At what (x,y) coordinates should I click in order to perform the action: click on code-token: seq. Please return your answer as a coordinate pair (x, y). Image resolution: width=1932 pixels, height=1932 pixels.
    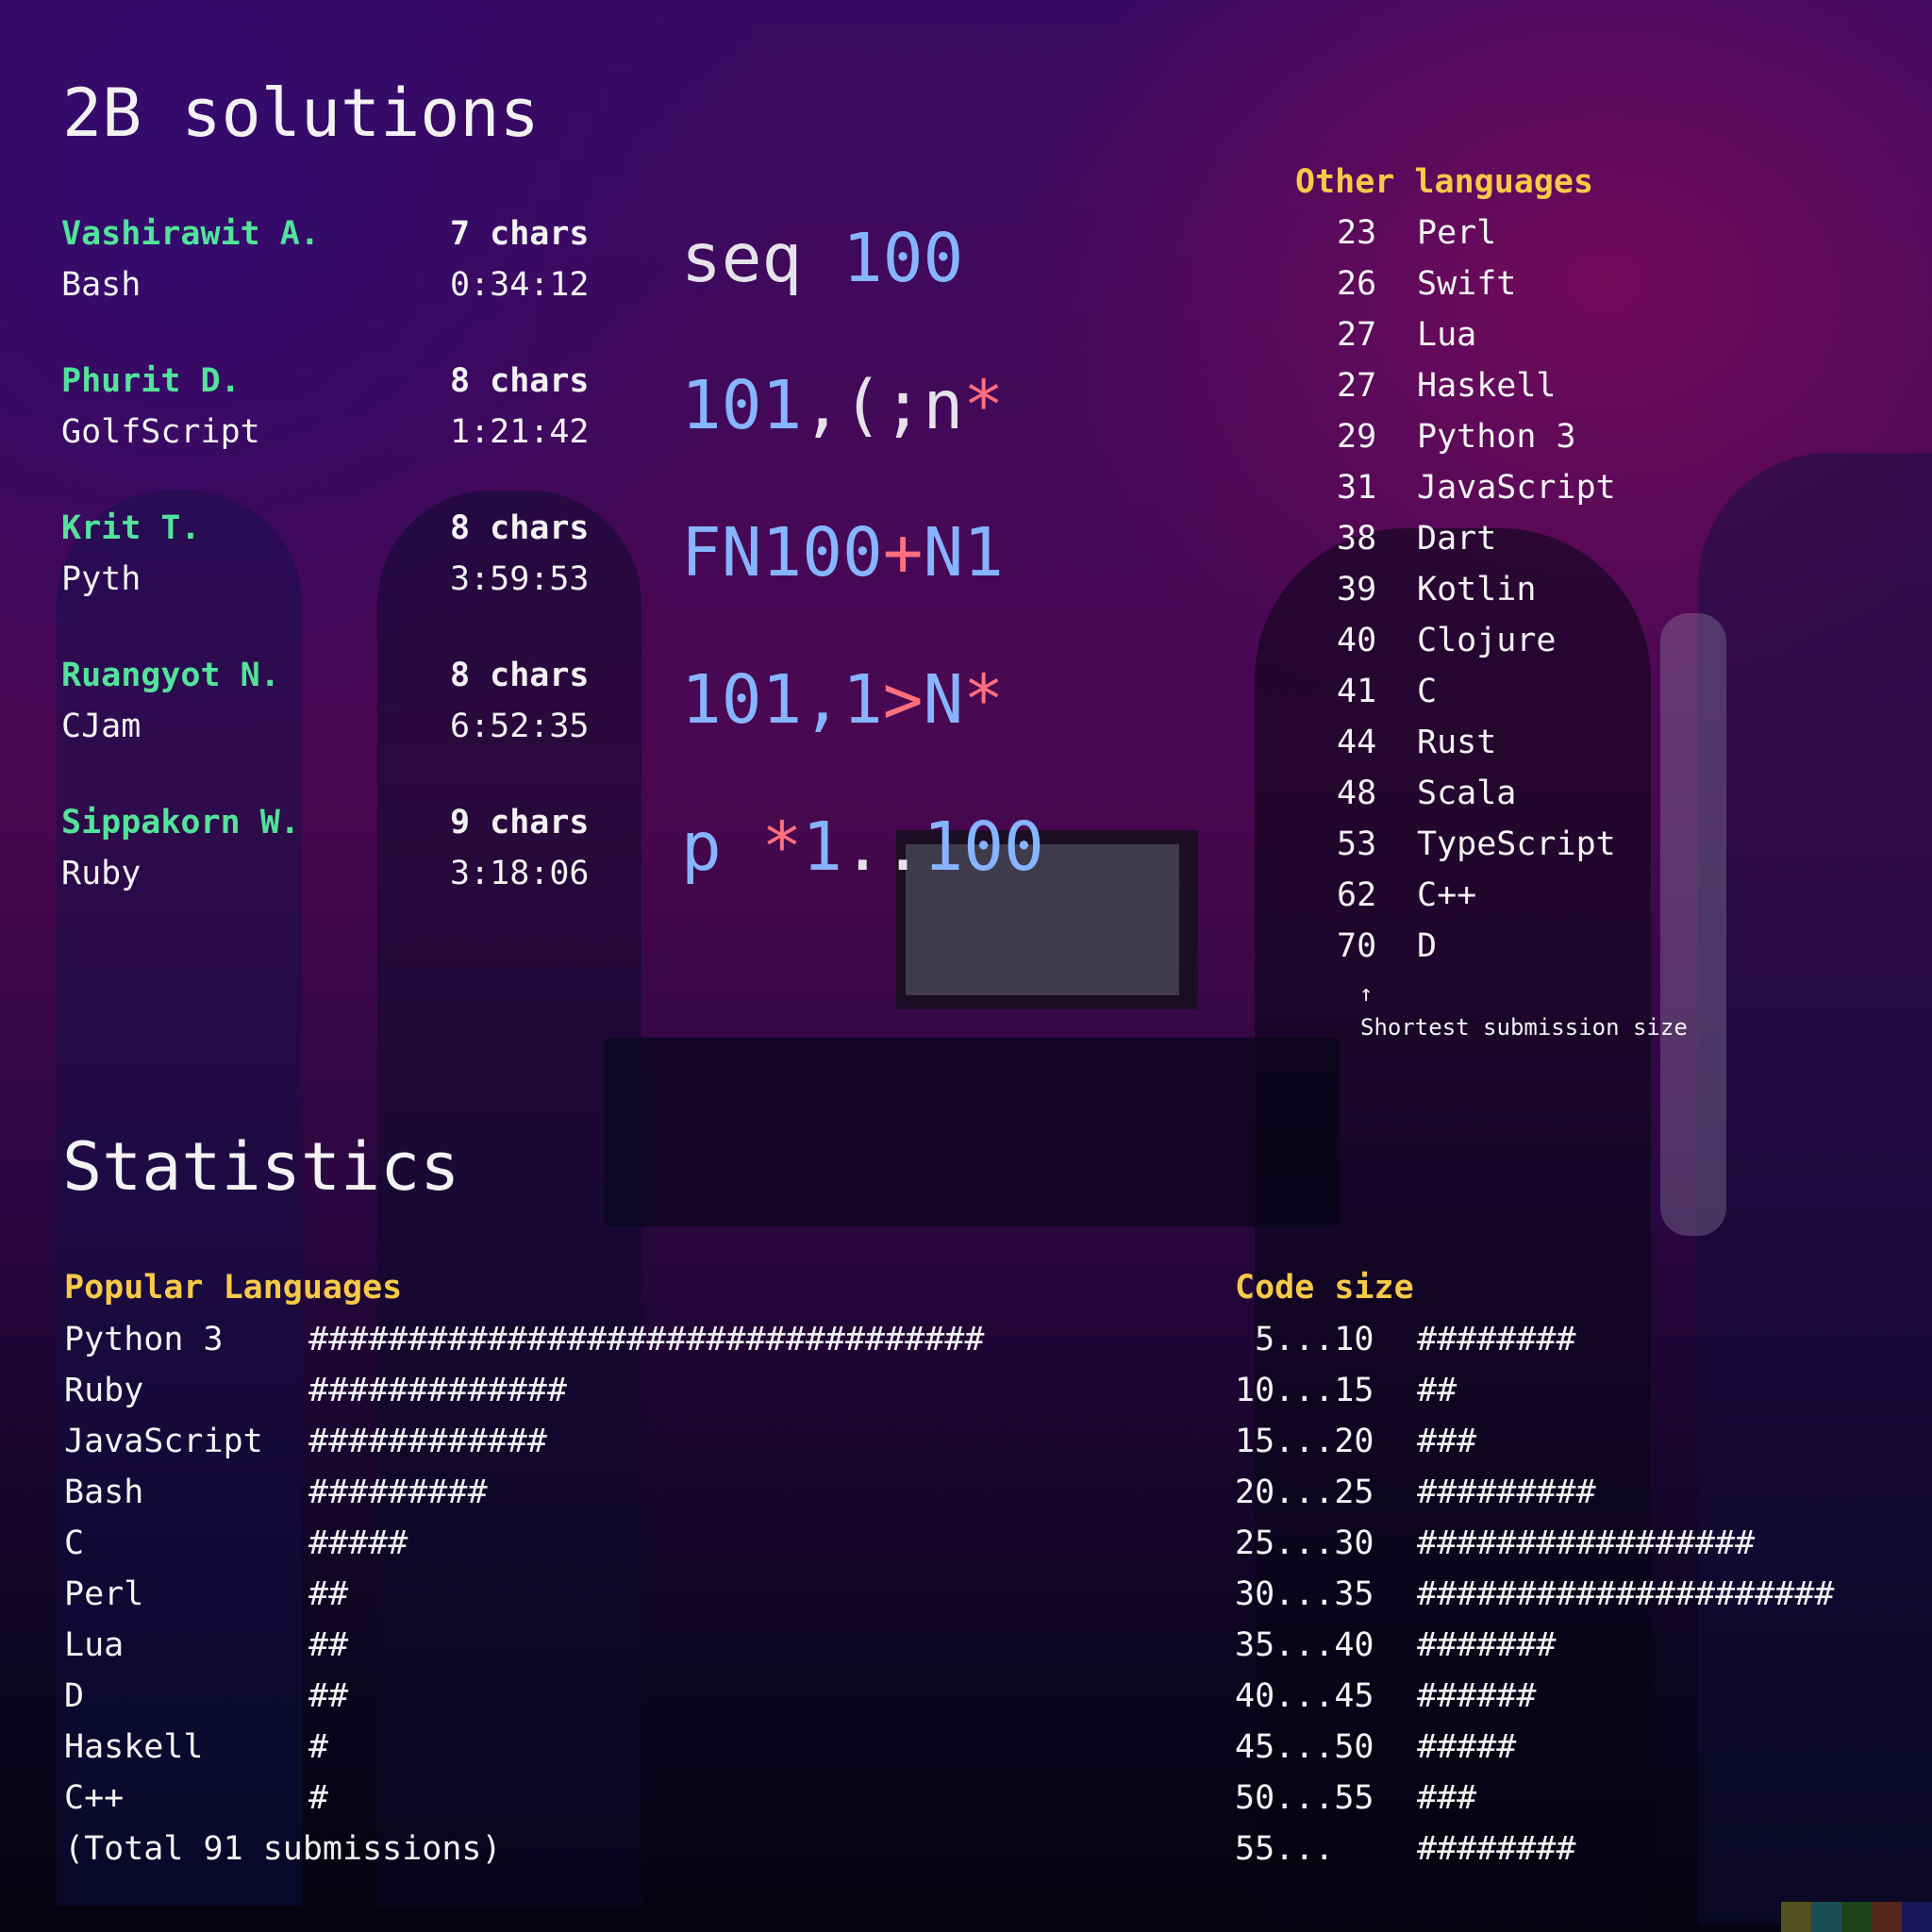
    Looking at the image, I should click on (762, 258).